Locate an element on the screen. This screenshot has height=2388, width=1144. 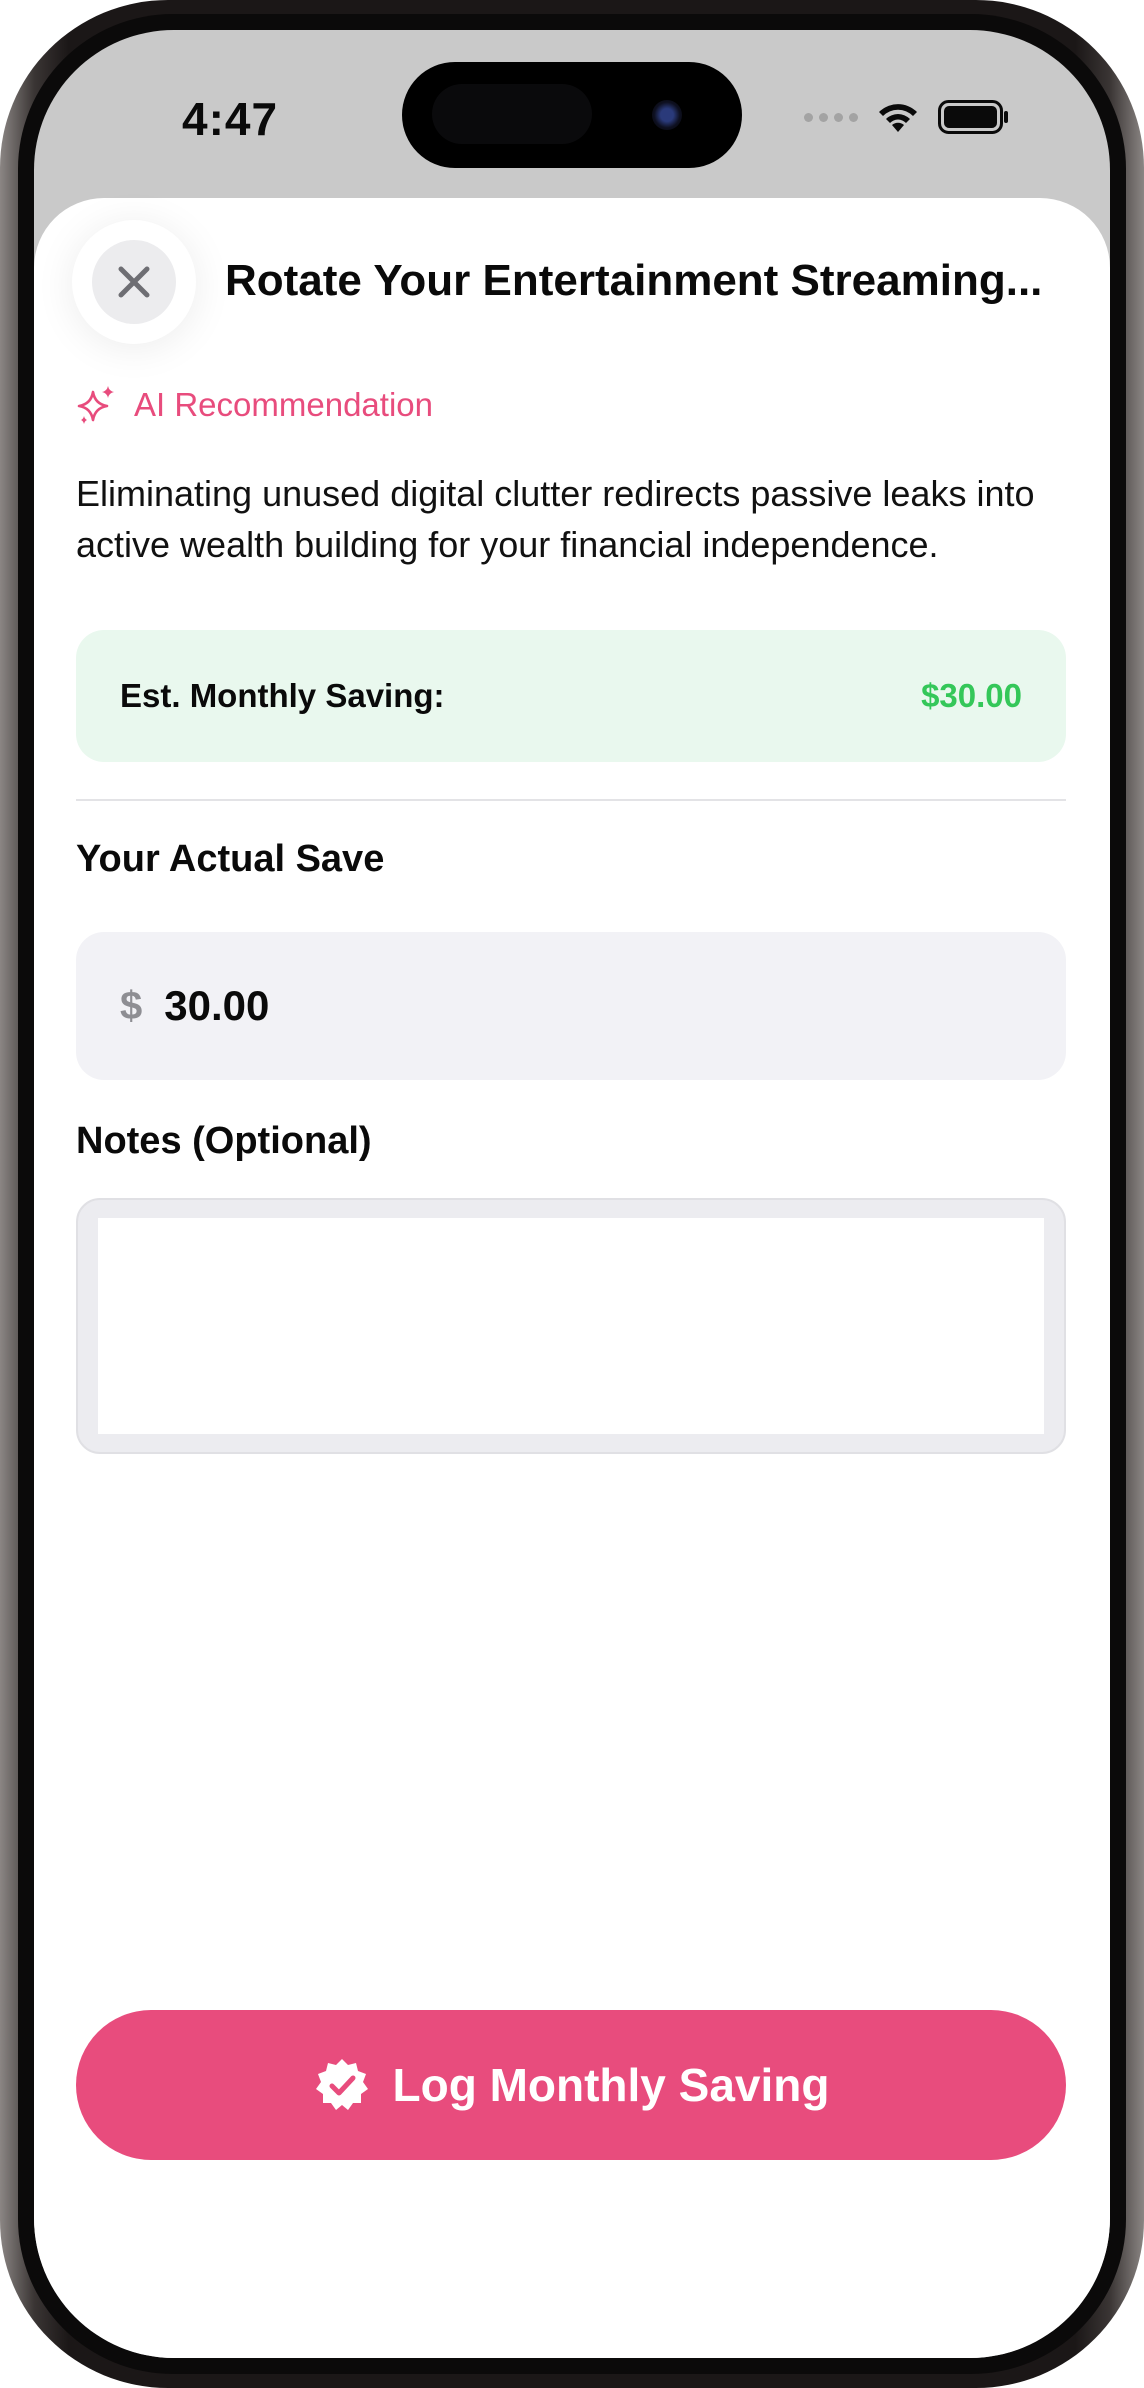
actual-save-value: 30.00 is located at coordinates (217, 1005).